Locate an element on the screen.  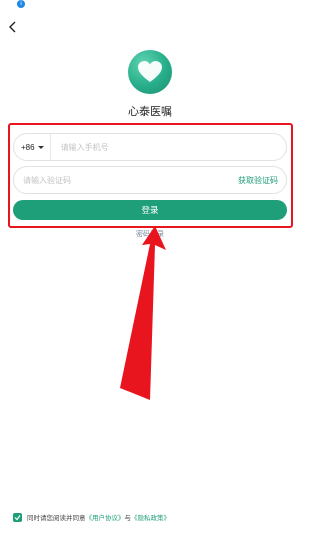
check-icon is located at coordinates (17, 517).